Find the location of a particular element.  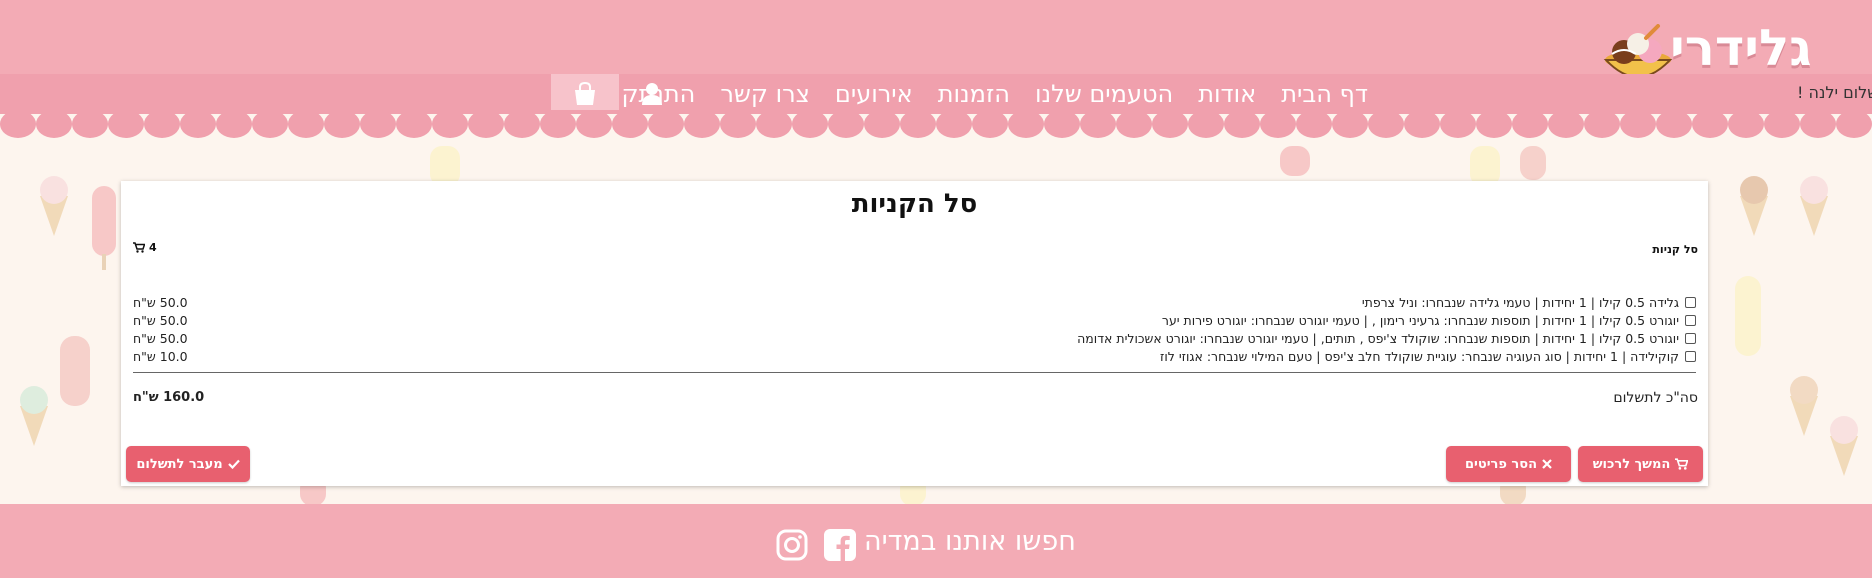

continue-shopping-button: המשך לרכוש is located at coordinates (1640, 464).